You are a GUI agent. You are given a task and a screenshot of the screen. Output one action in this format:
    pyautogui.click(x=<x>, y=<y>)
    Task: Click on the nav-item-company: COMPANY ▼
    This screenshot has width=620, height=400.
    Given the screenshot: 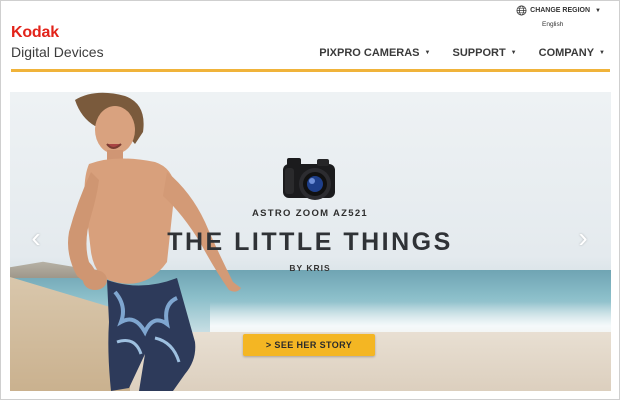 What is the action you would take?
    pyautogui.click(x=572, y=53)
    